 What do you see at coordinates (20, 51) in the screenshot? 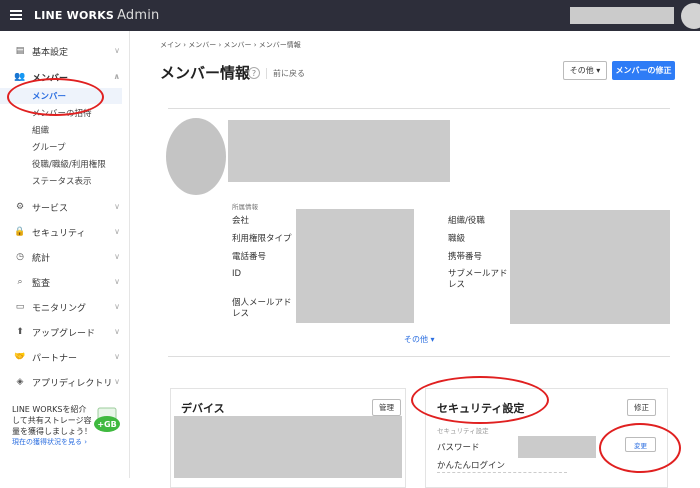
I see `building-icon: ▤` at bounding box center [20, 51].